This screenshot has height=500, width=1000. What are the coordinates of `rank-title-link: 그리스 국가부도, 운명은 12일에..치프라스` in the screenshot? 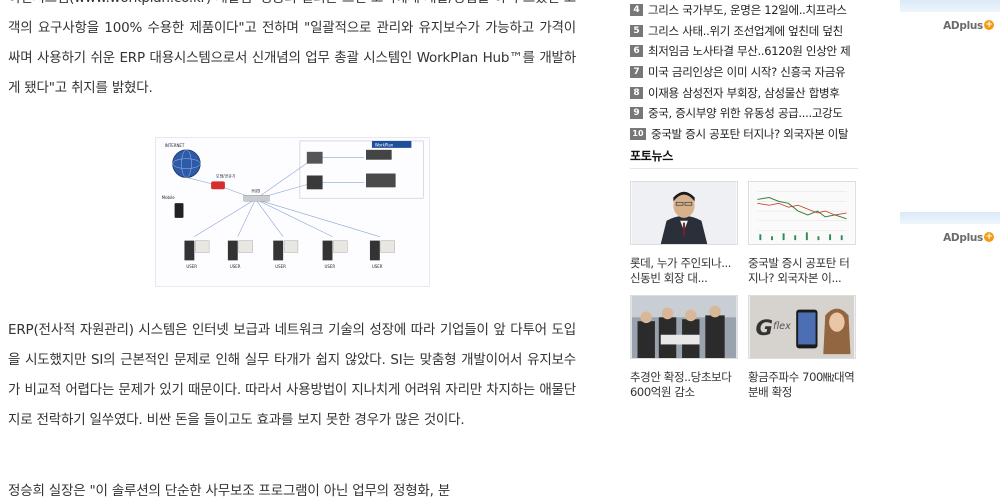 It's located at (747, 10).